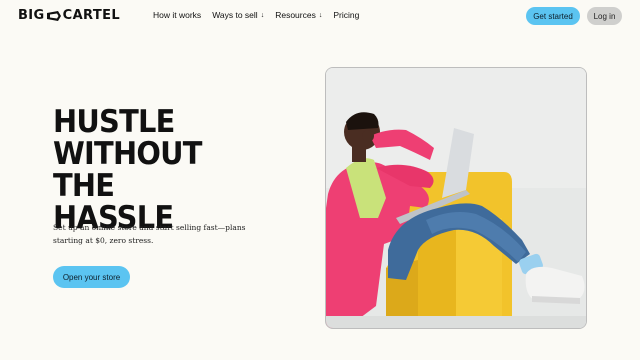 Image resolution: width=640 pixels, height=360 pixels. I want to click on nav-item-pricing: Pricing, so click(346, 15).